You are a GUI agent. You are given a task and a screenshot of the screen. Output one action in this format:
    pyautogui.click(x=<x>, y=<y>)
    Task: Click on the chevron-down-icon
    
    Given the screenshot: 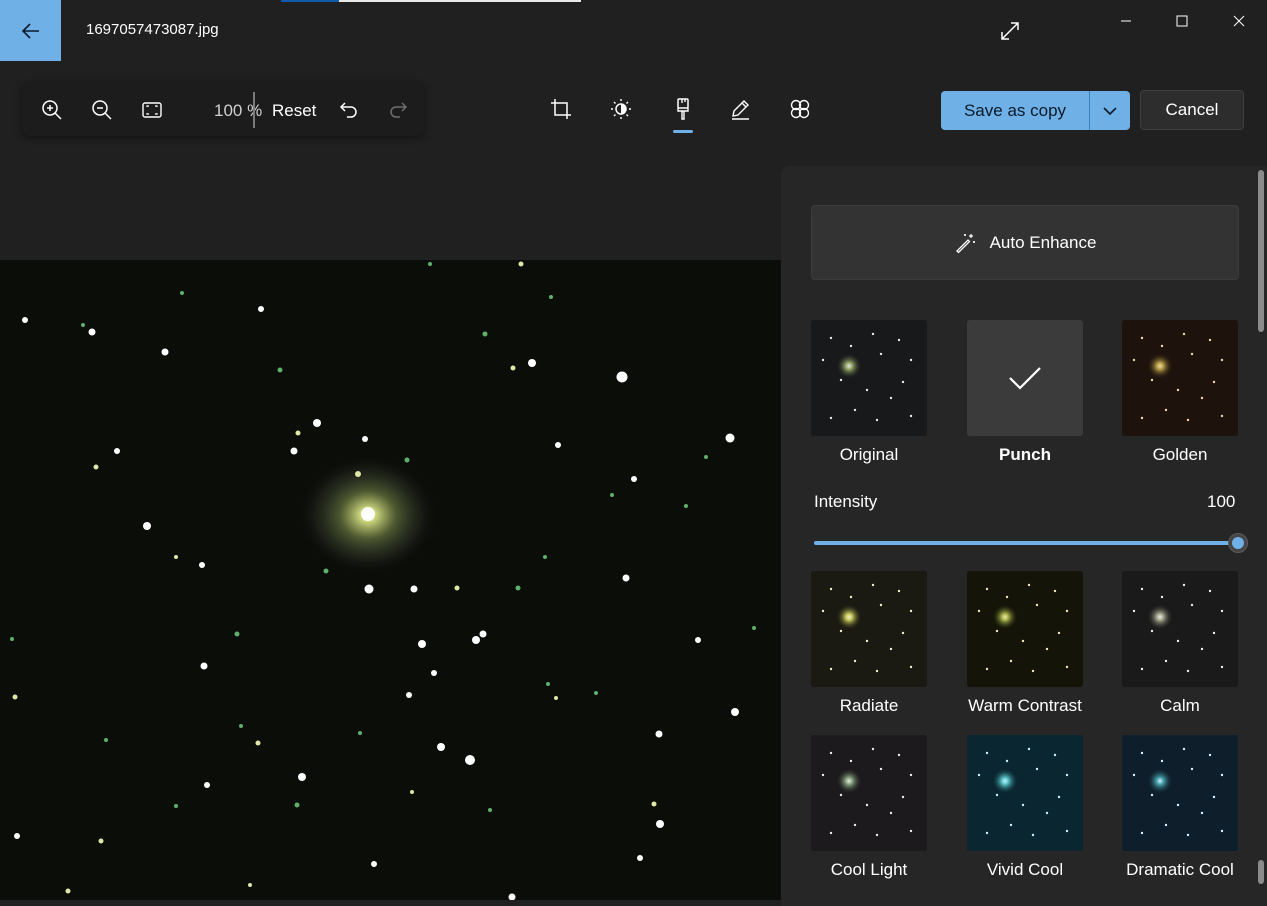 What is the action you would take?
    pyautogui.click(x=1110, y=110)
    